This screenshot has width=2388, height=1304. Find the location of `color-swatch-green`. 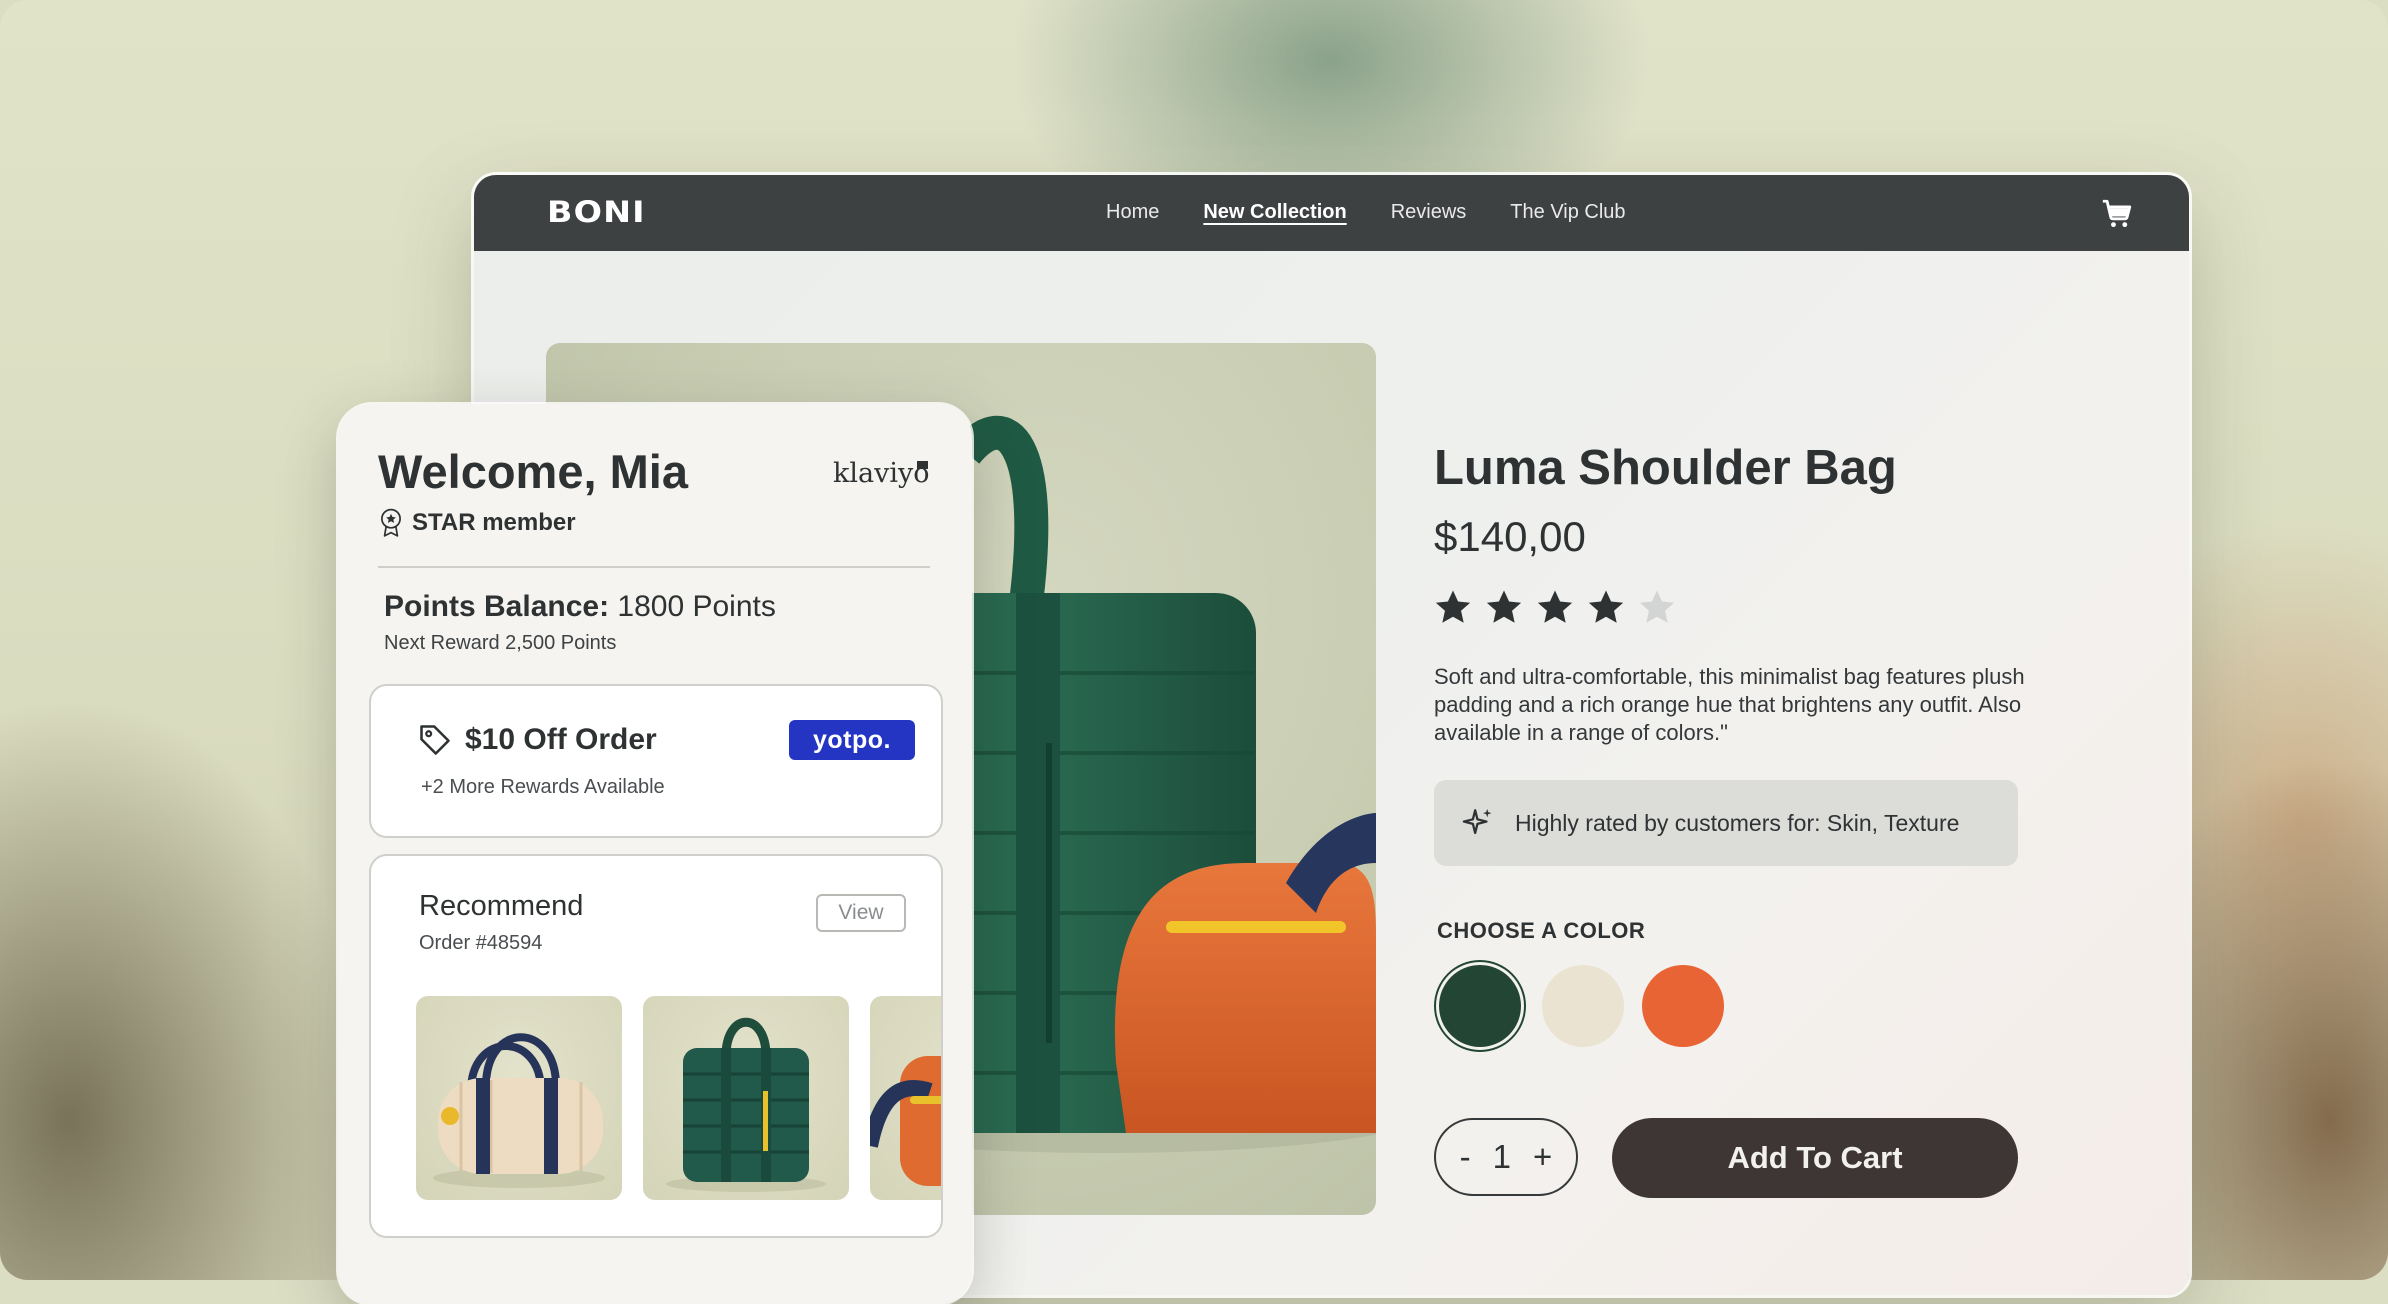

color-swatch-green is located at coordinates (1480, 1006).